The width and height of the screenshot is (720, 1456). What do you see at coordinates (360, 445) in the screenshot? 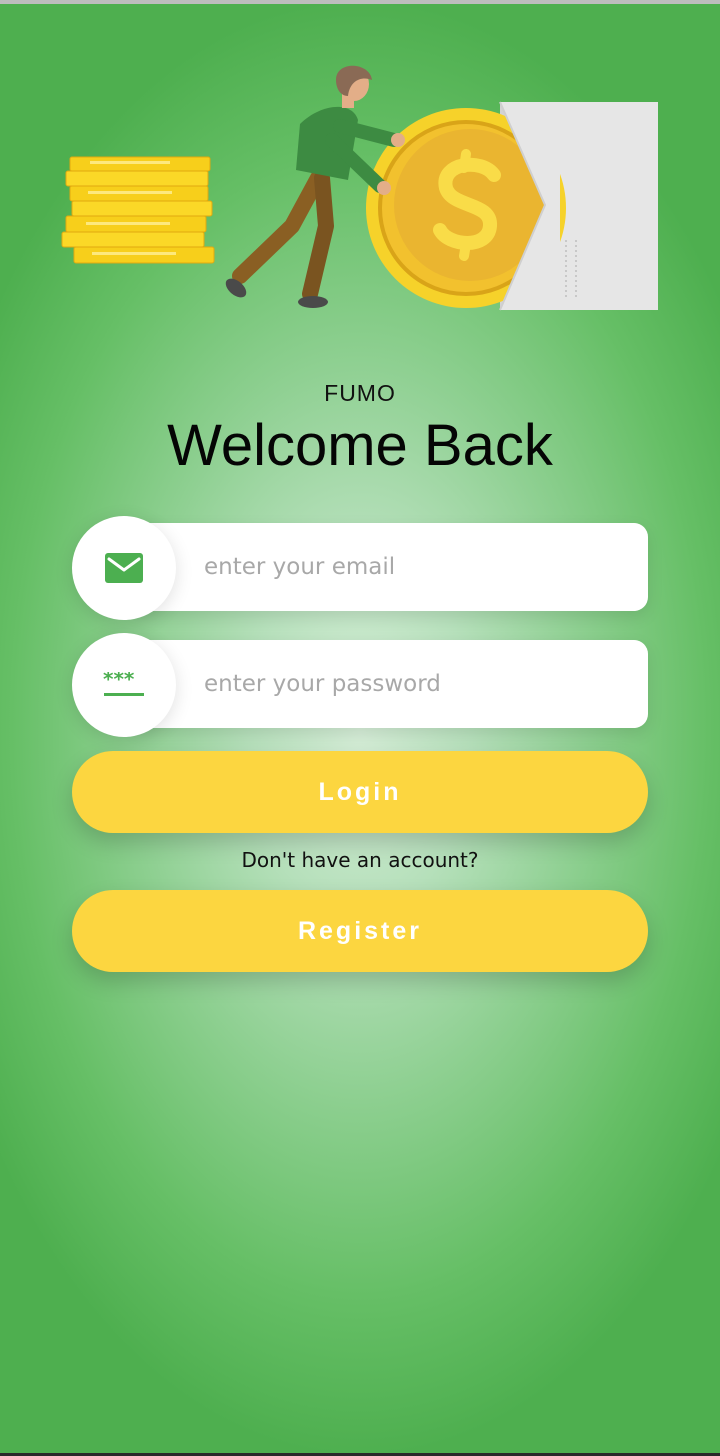
I see `page-title: Welcome Back` at bounding box center [360, 445].